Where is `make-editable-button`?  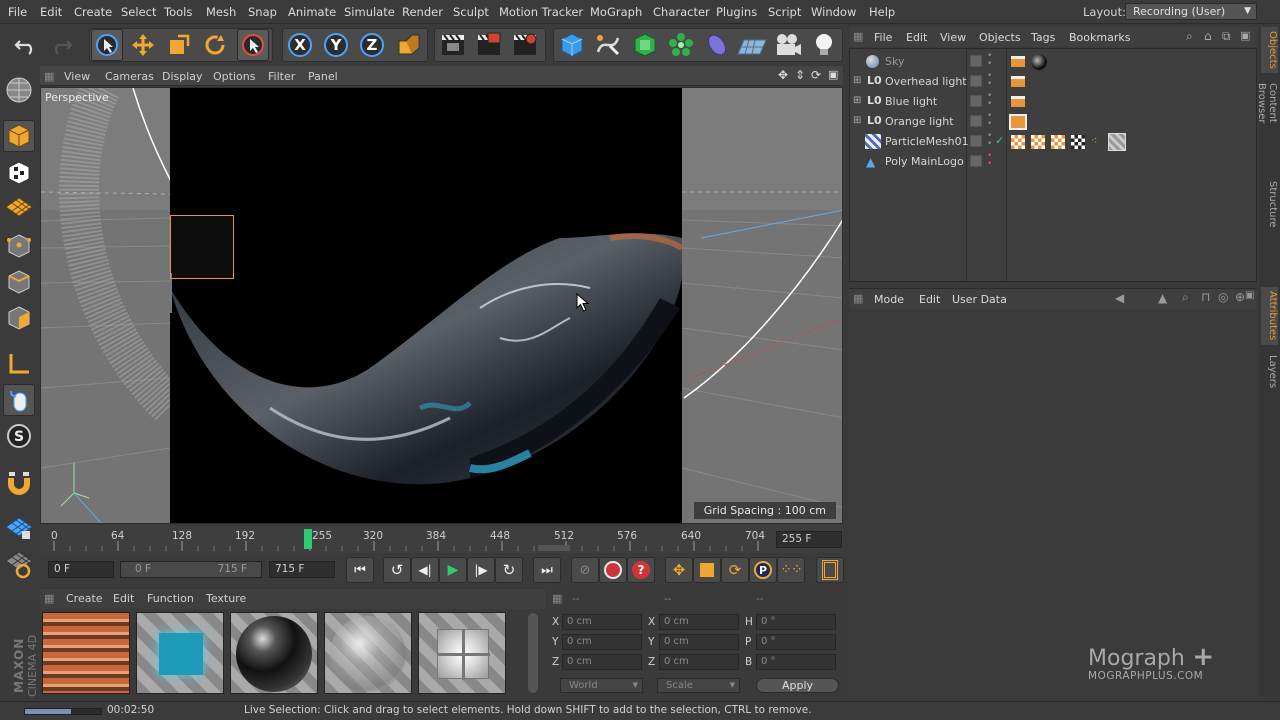
make-editable-button is located at coordinates (19, 90).